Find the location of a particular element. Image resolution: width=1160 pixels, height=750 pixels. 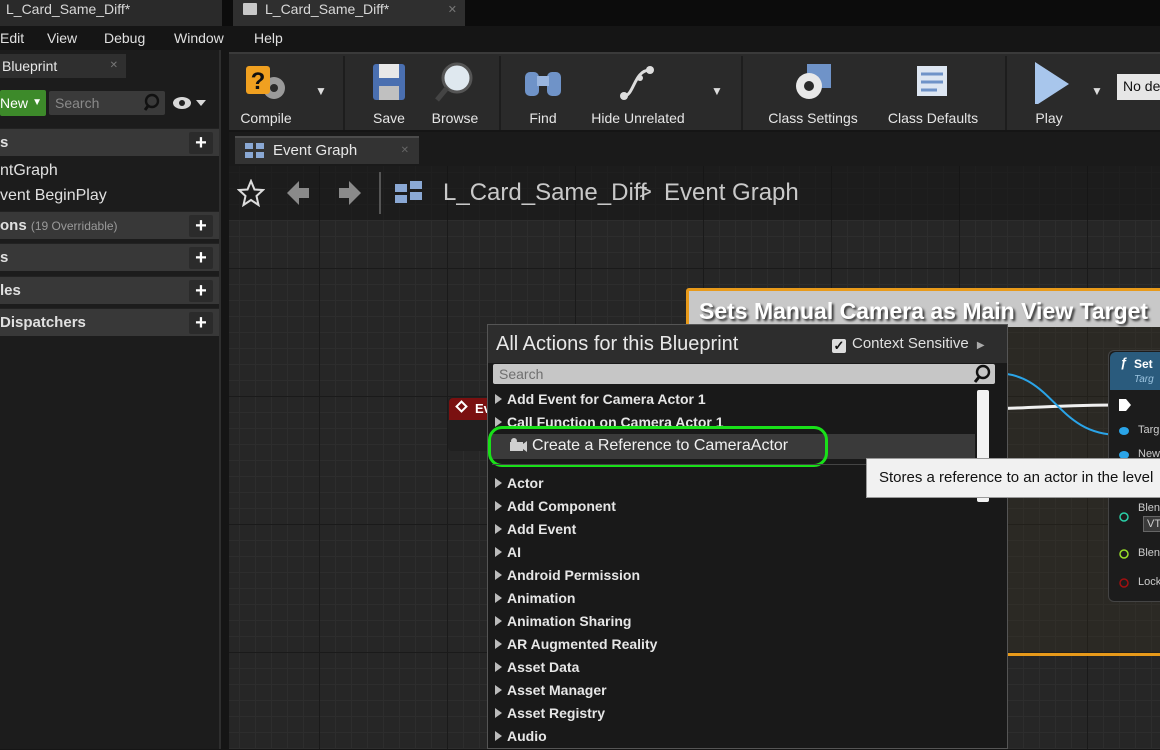

favorite-star-icon is located at coordinates (251, 193).